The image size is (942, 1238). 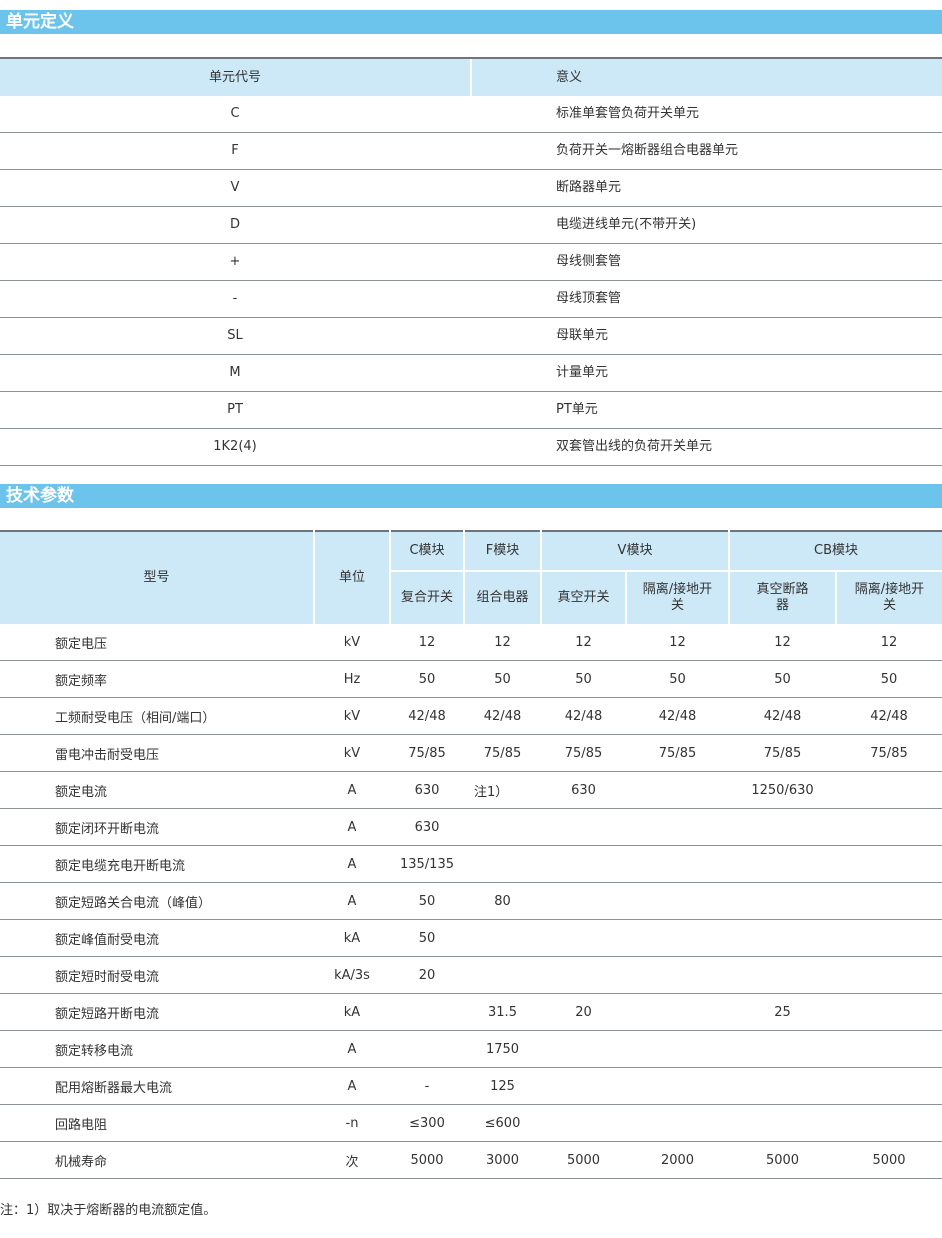 What do you see at coordinates (157, 679) in the screenshot?
I see `parameter-name: 额定频率` at bounding box center [157, 679].